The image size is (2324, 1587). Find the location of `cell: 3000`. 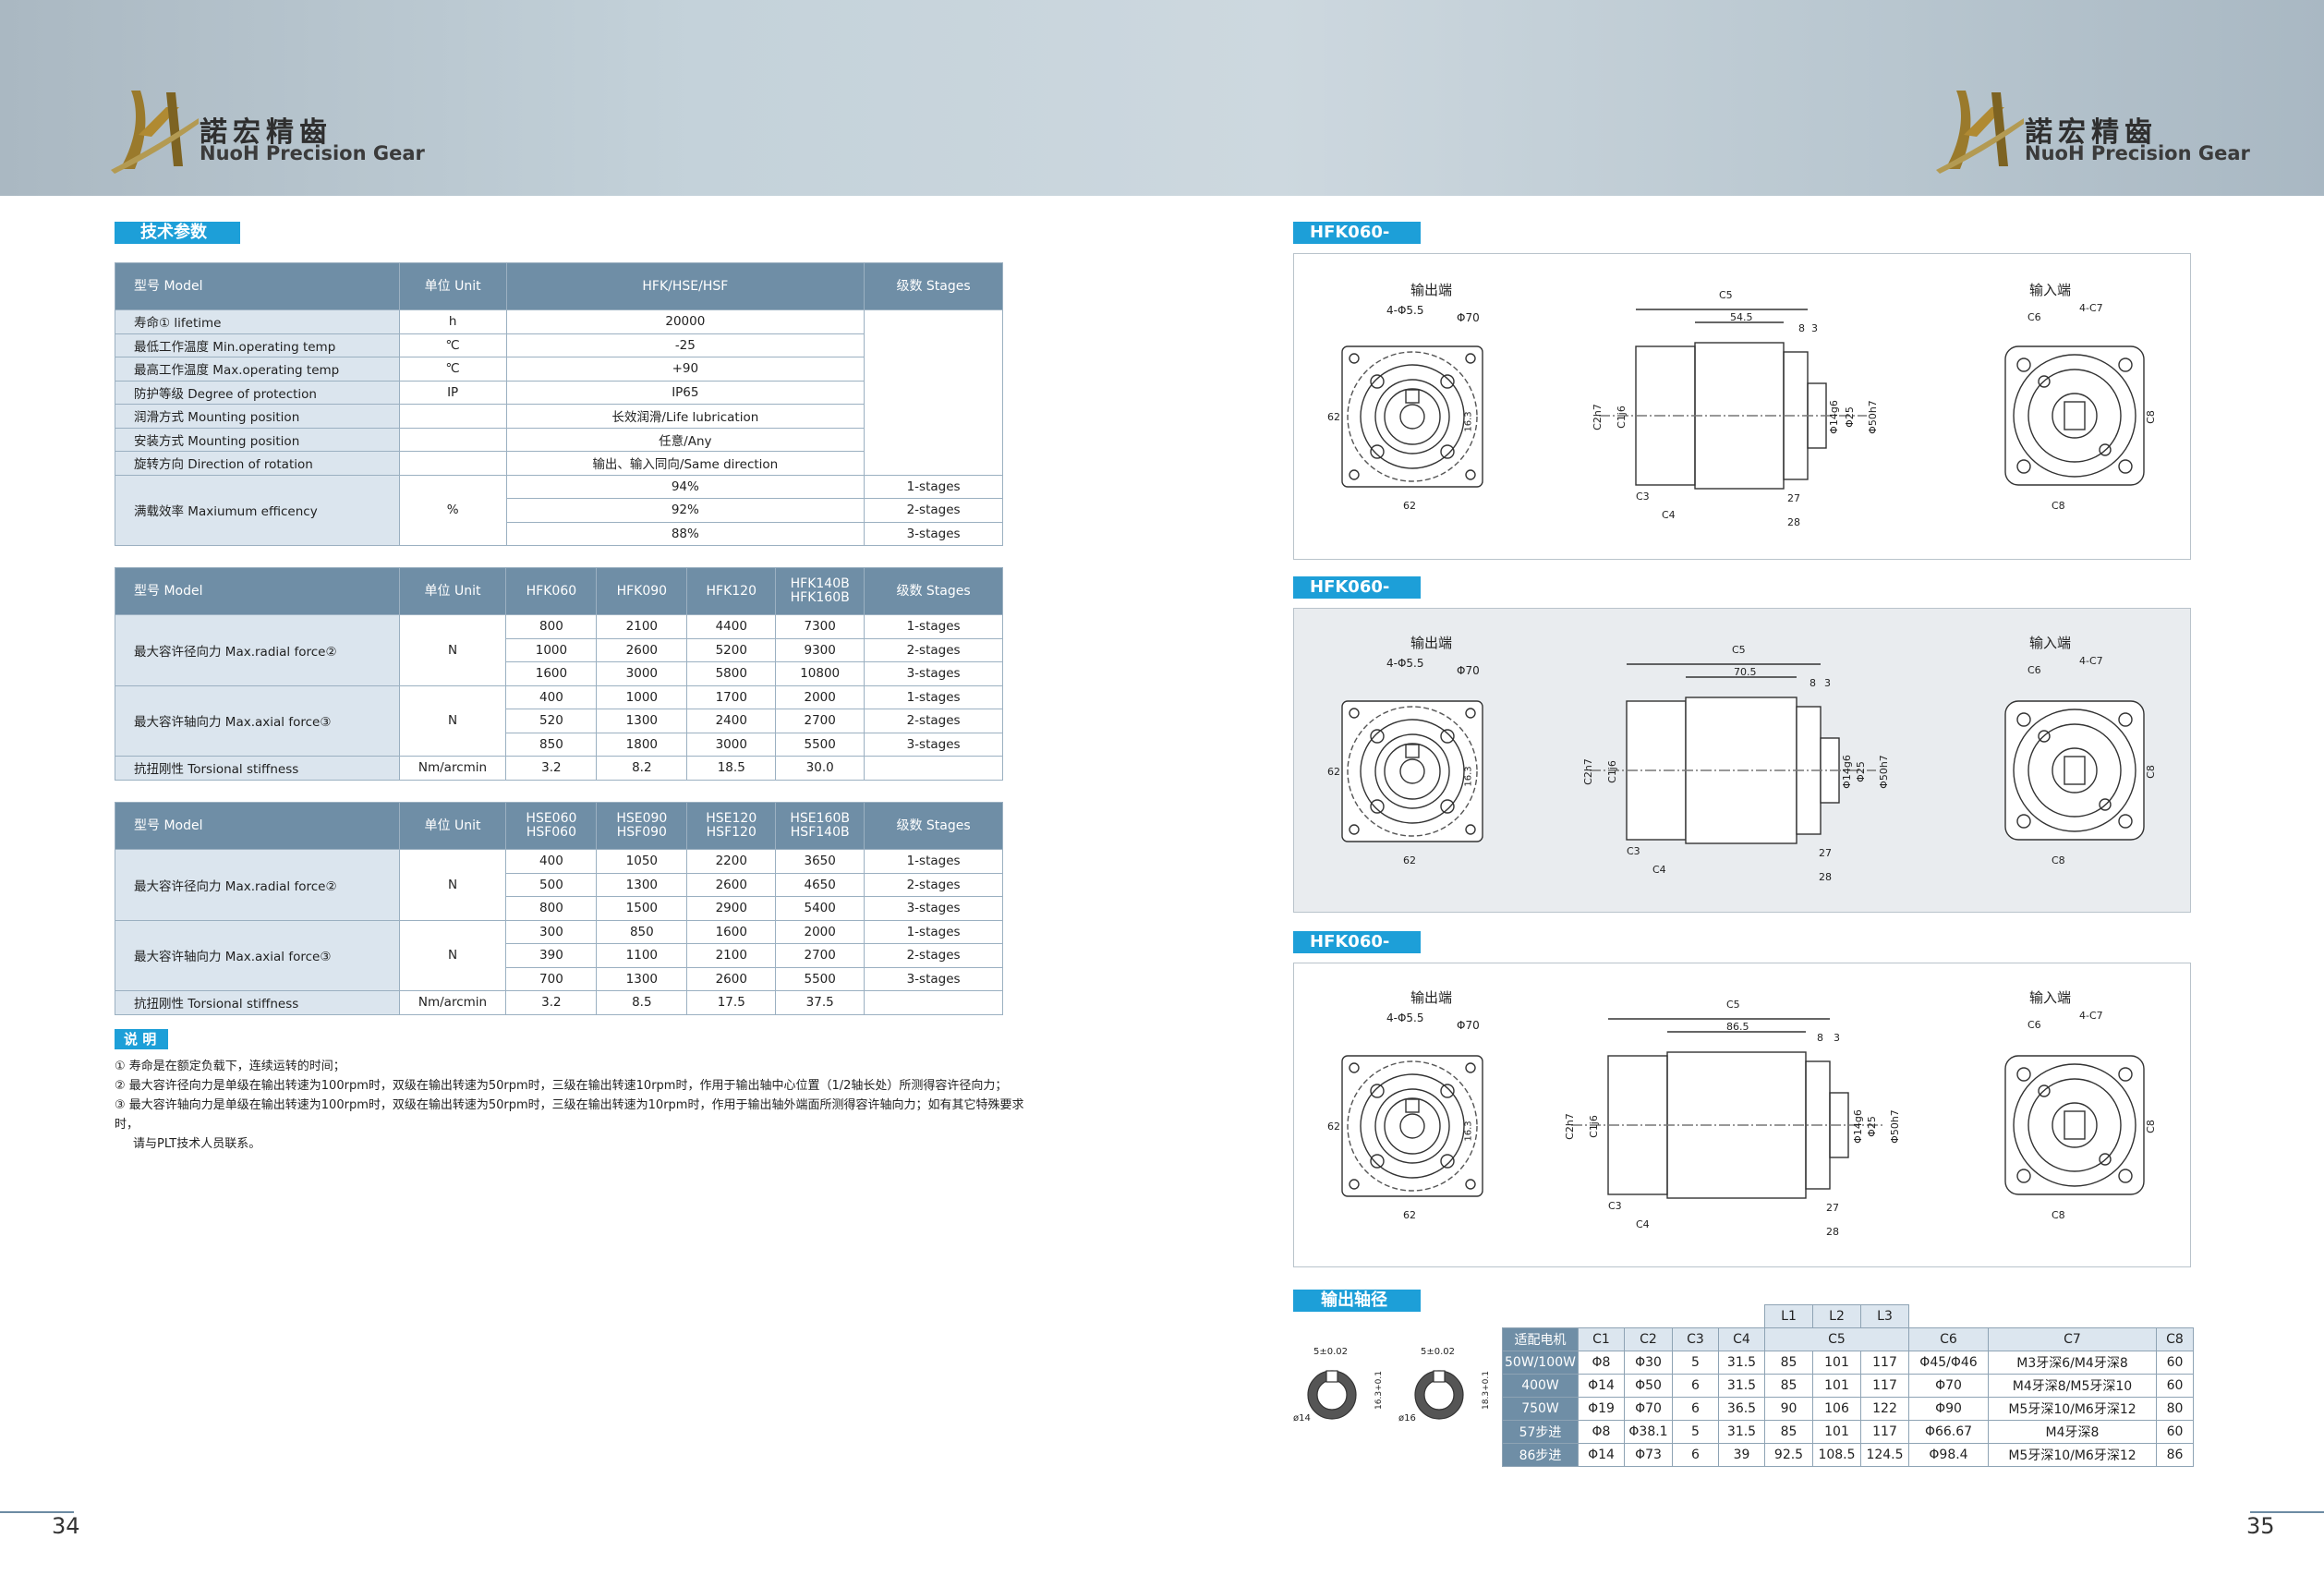

cell: 3000 is located at coordinates (731, 744).